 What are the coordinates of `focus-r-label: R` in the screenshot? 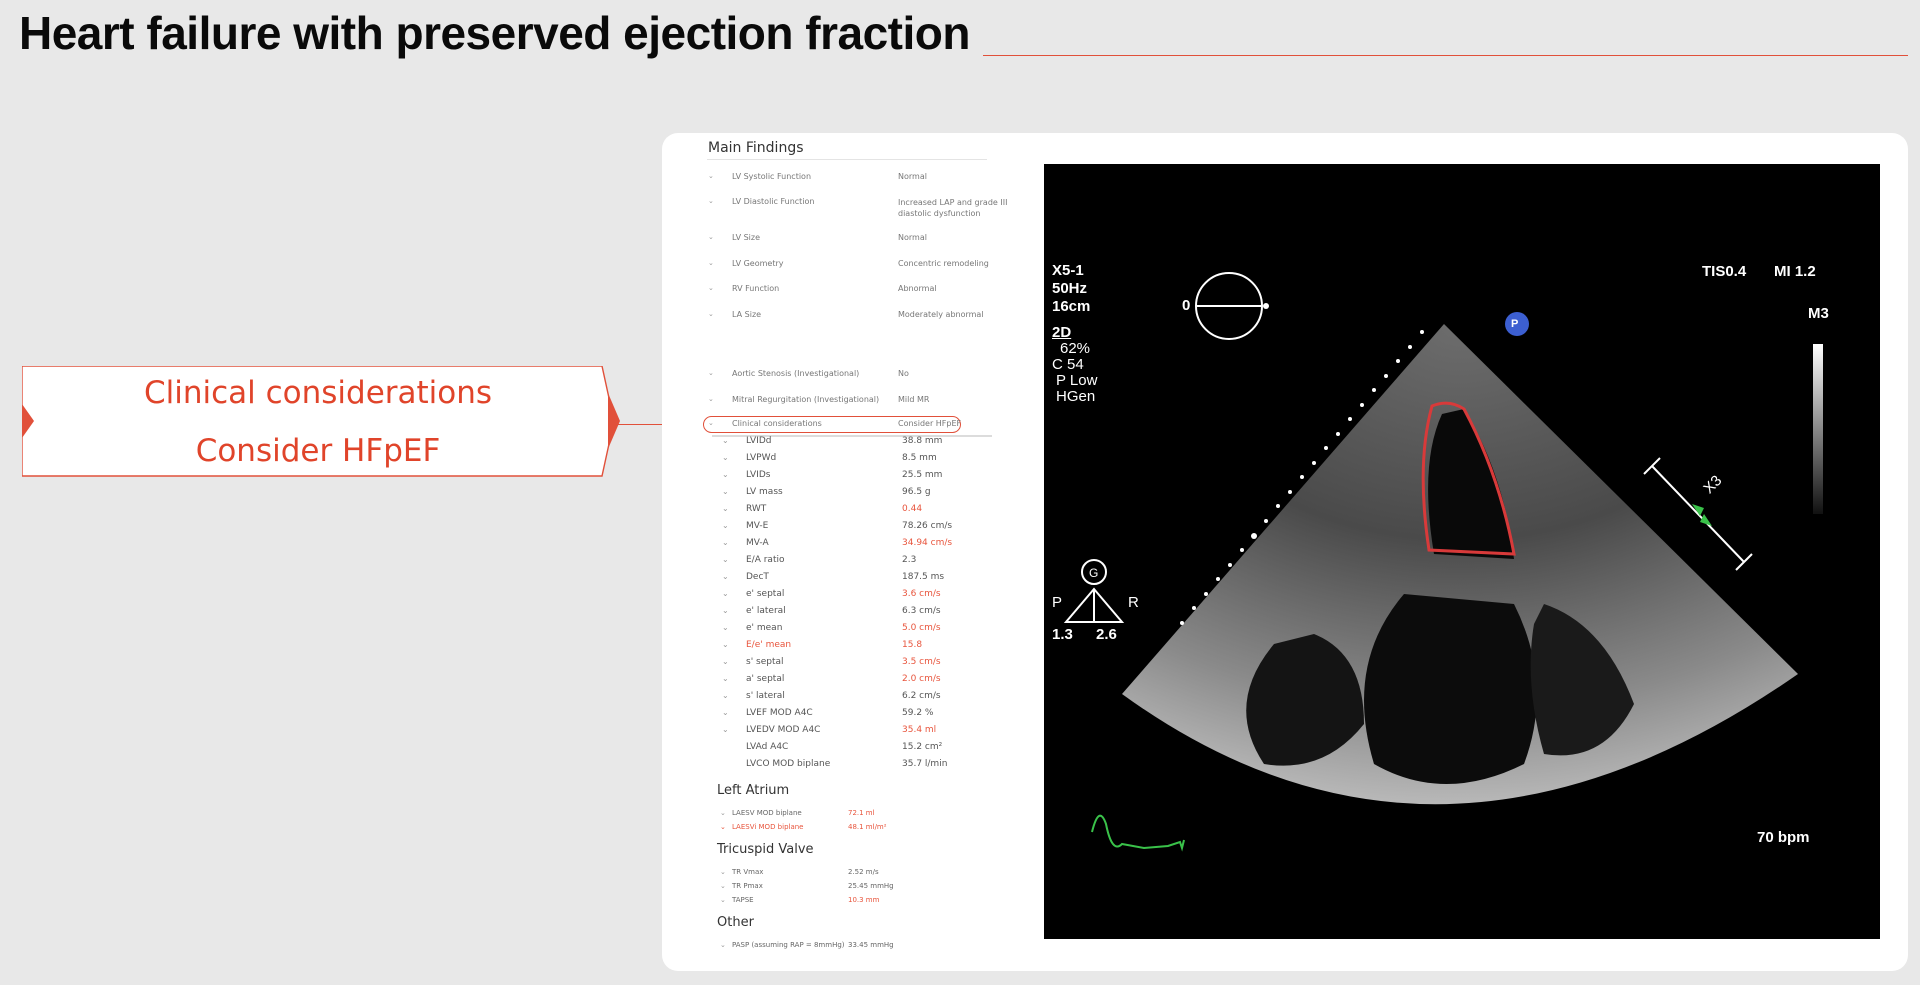 It's located at (1133, 602).